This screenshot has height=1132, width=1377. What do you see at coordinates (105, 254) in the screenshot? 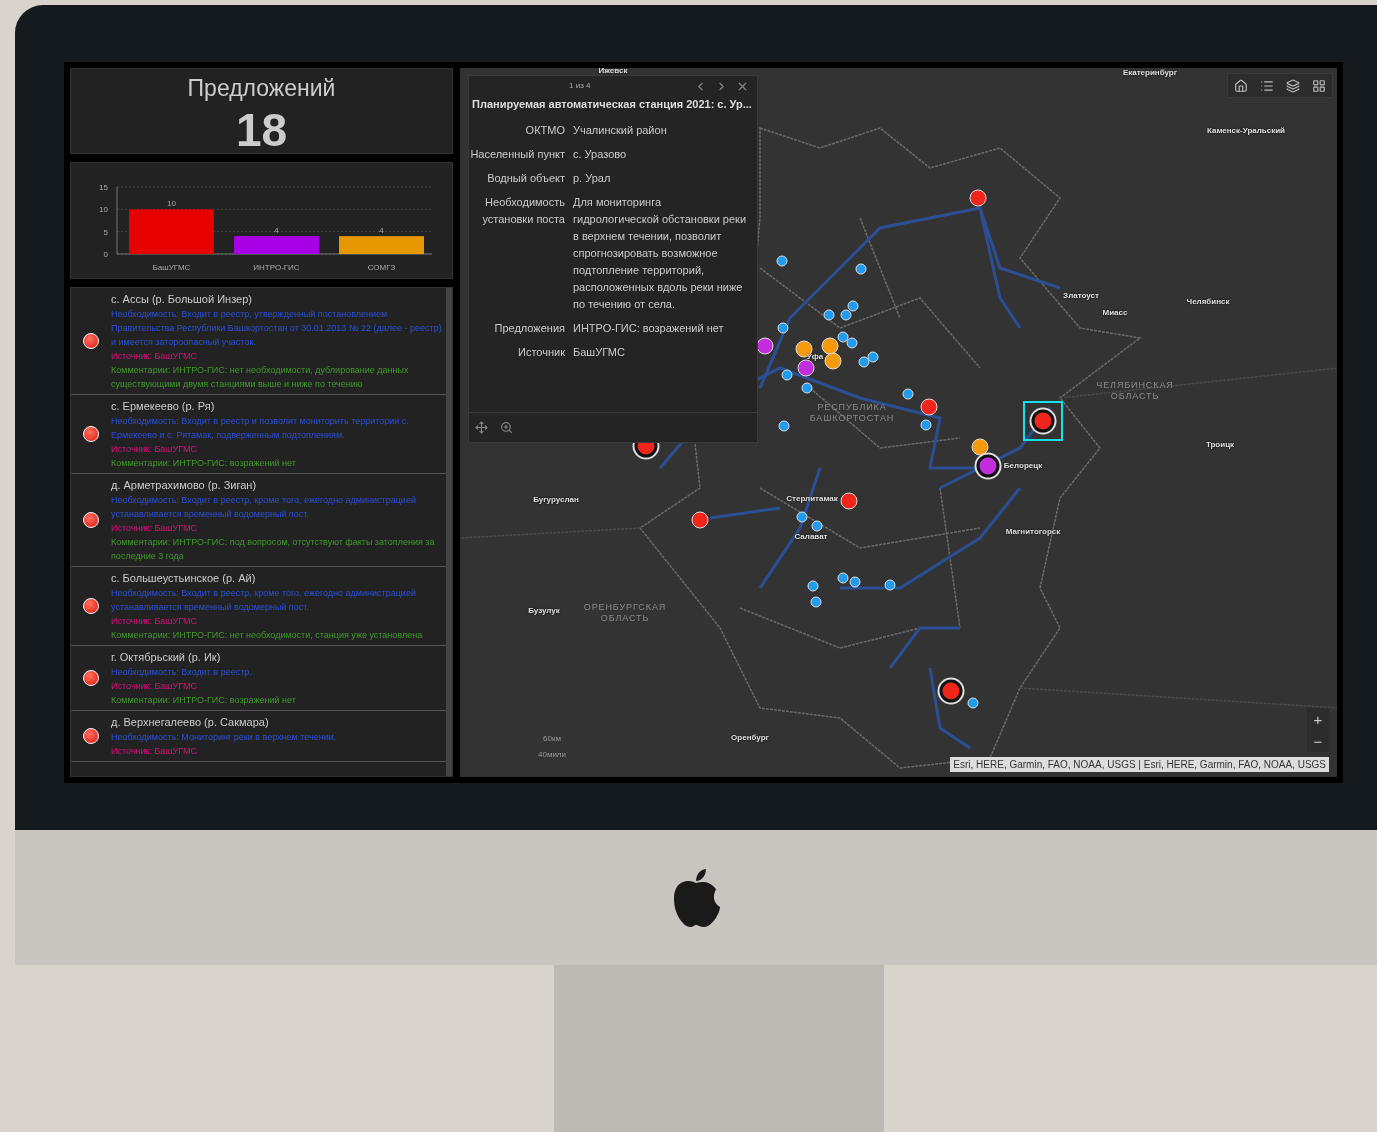
I see `y-tick-label: 0` at bounding box center [105, 254].